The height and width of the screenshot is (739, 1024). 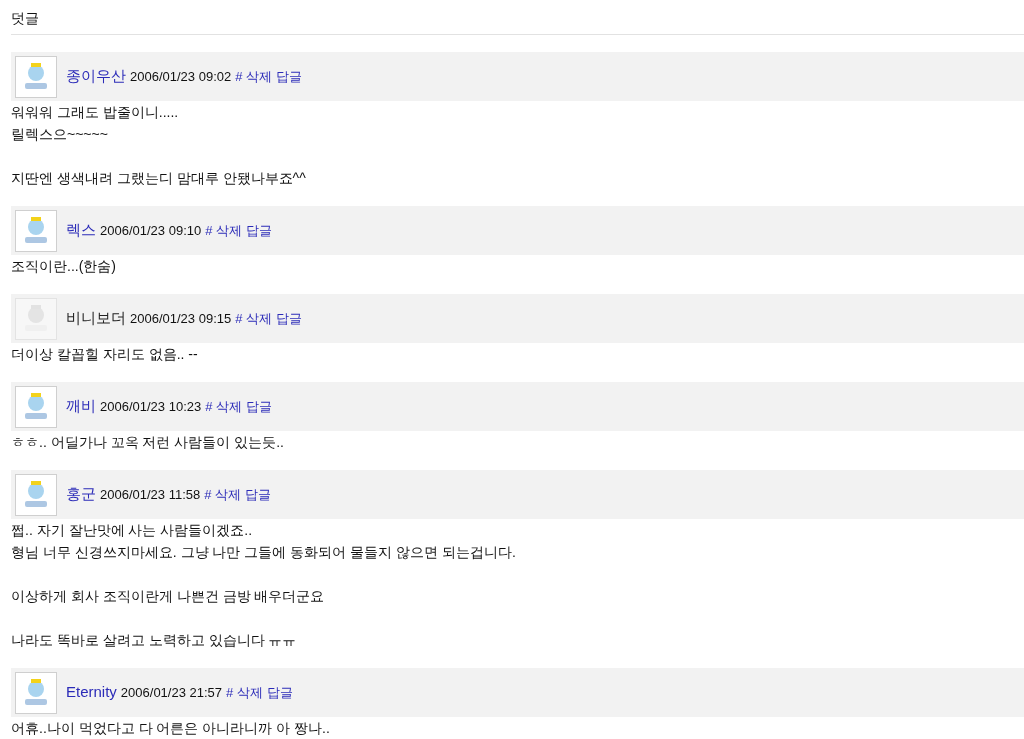 I want to click on author-link: 렉스, so click(x=81, y=230).